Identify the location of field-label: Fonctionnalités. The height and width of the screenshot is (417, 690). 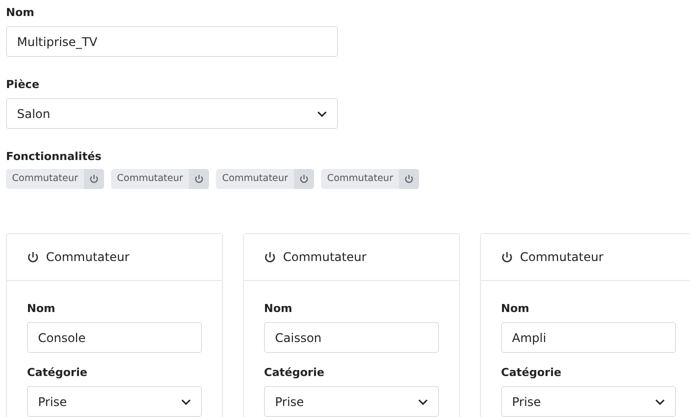
(54, 157).